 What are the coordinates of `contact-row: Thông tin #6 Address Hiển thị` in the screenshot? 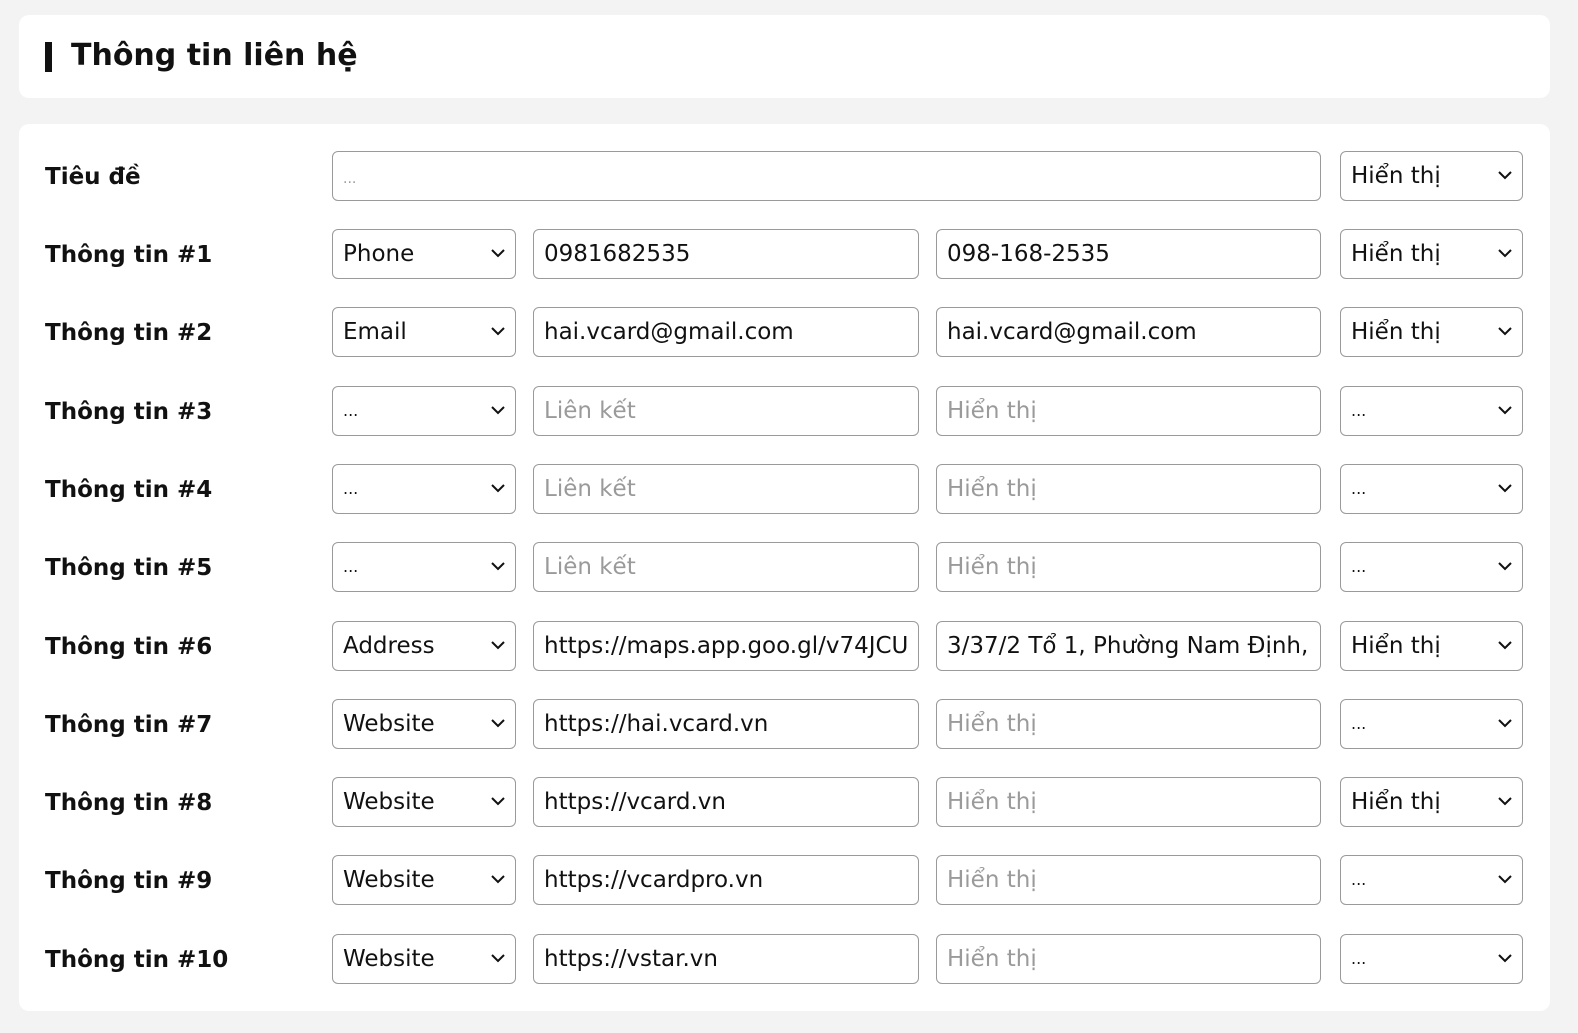 It's located at (784, 646).